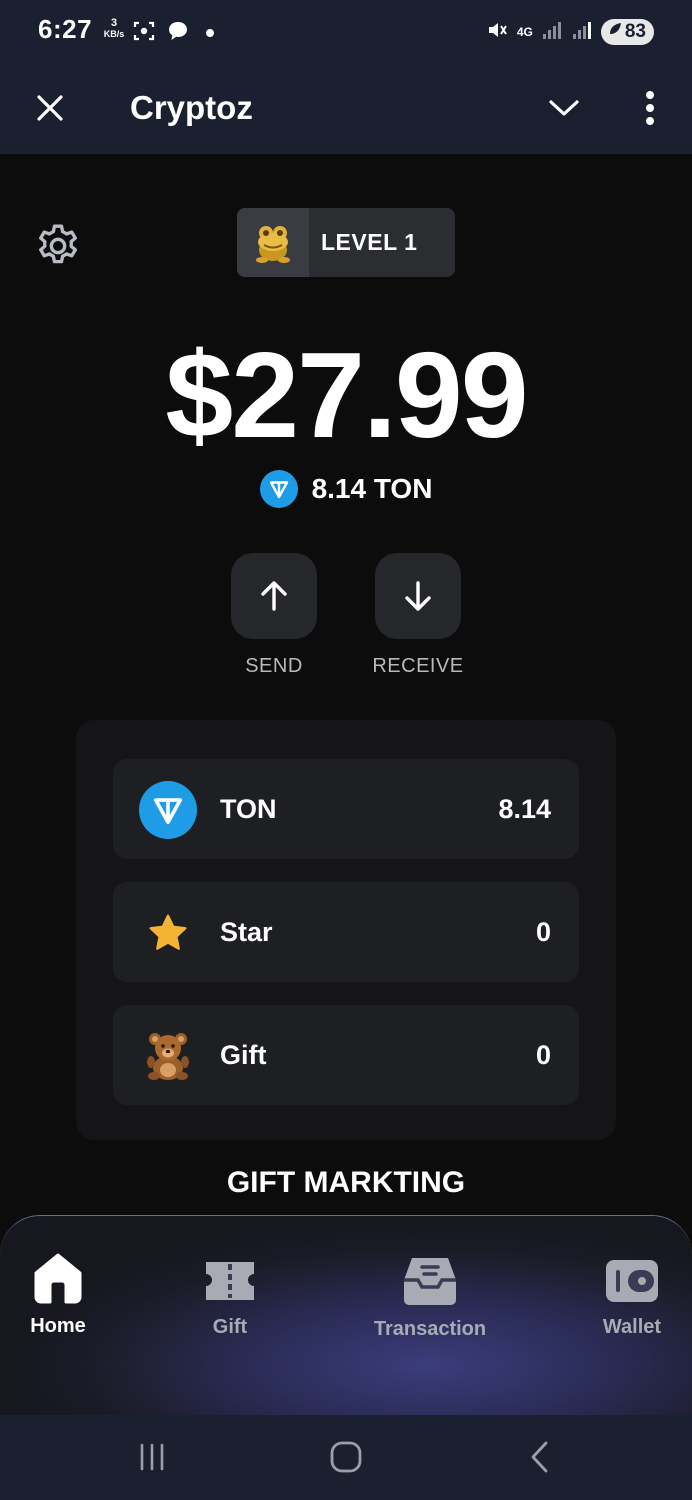  I want to click on home-icon, so click(58, 1278).